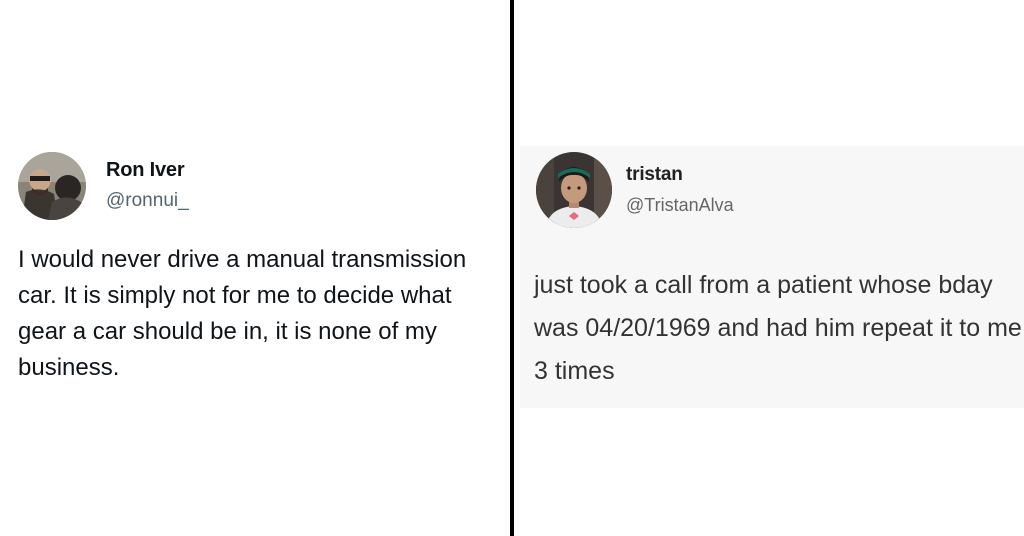 This screenshot has width=1024, height=536. Describe the element at coordinates (258, 186) in the screenshot. I see `tweet-author-row: Ron Iver @ronnui_` at that location.